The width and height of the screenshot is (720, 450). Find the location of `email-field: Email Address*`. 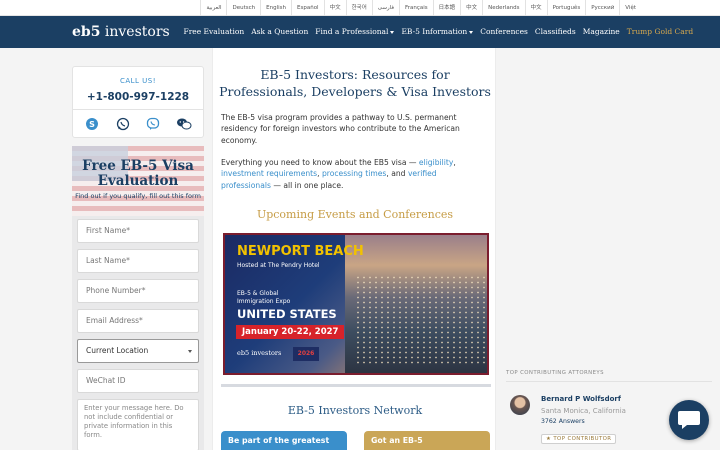

email-field: Email Address* is located at coordinates (138, 321).